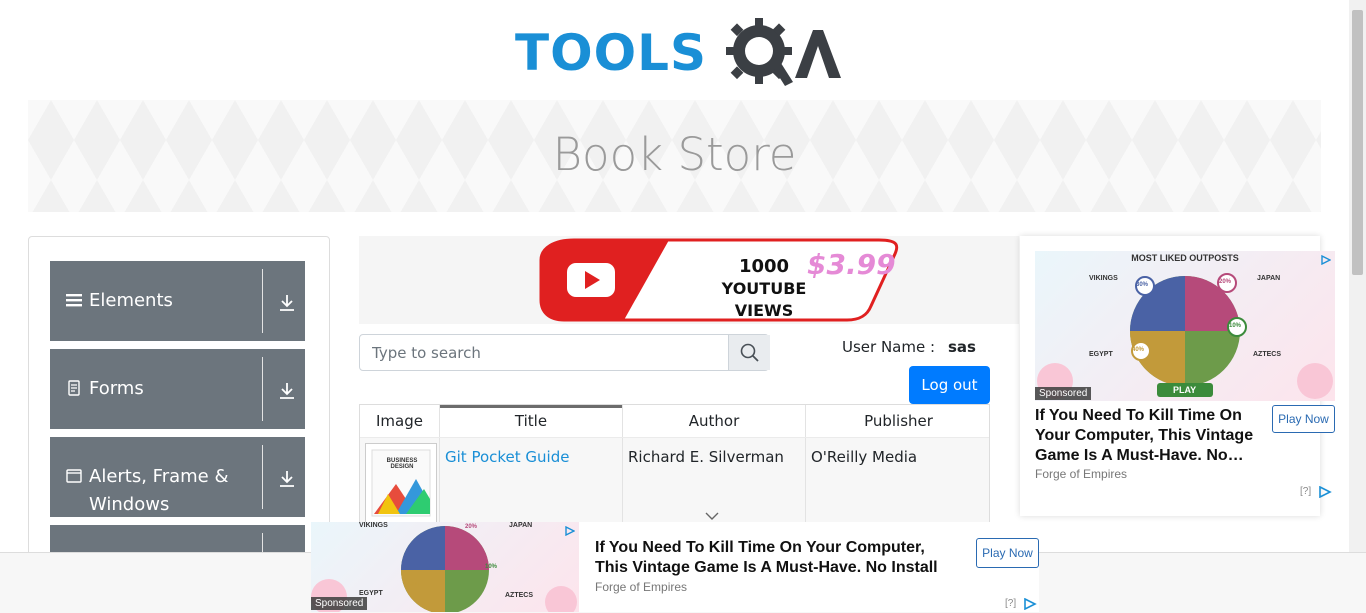  Describe the element at coordinates (712, 516) in the screenshot. I see `chevron-down-icon` at that location.